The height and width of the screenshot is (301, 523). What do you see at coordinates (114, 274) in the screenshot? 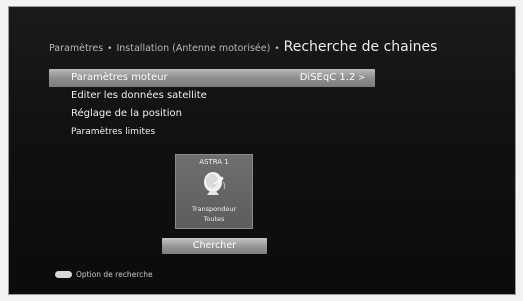
I see `hint-label: Option de recherche` at bounding box center [114, 274].